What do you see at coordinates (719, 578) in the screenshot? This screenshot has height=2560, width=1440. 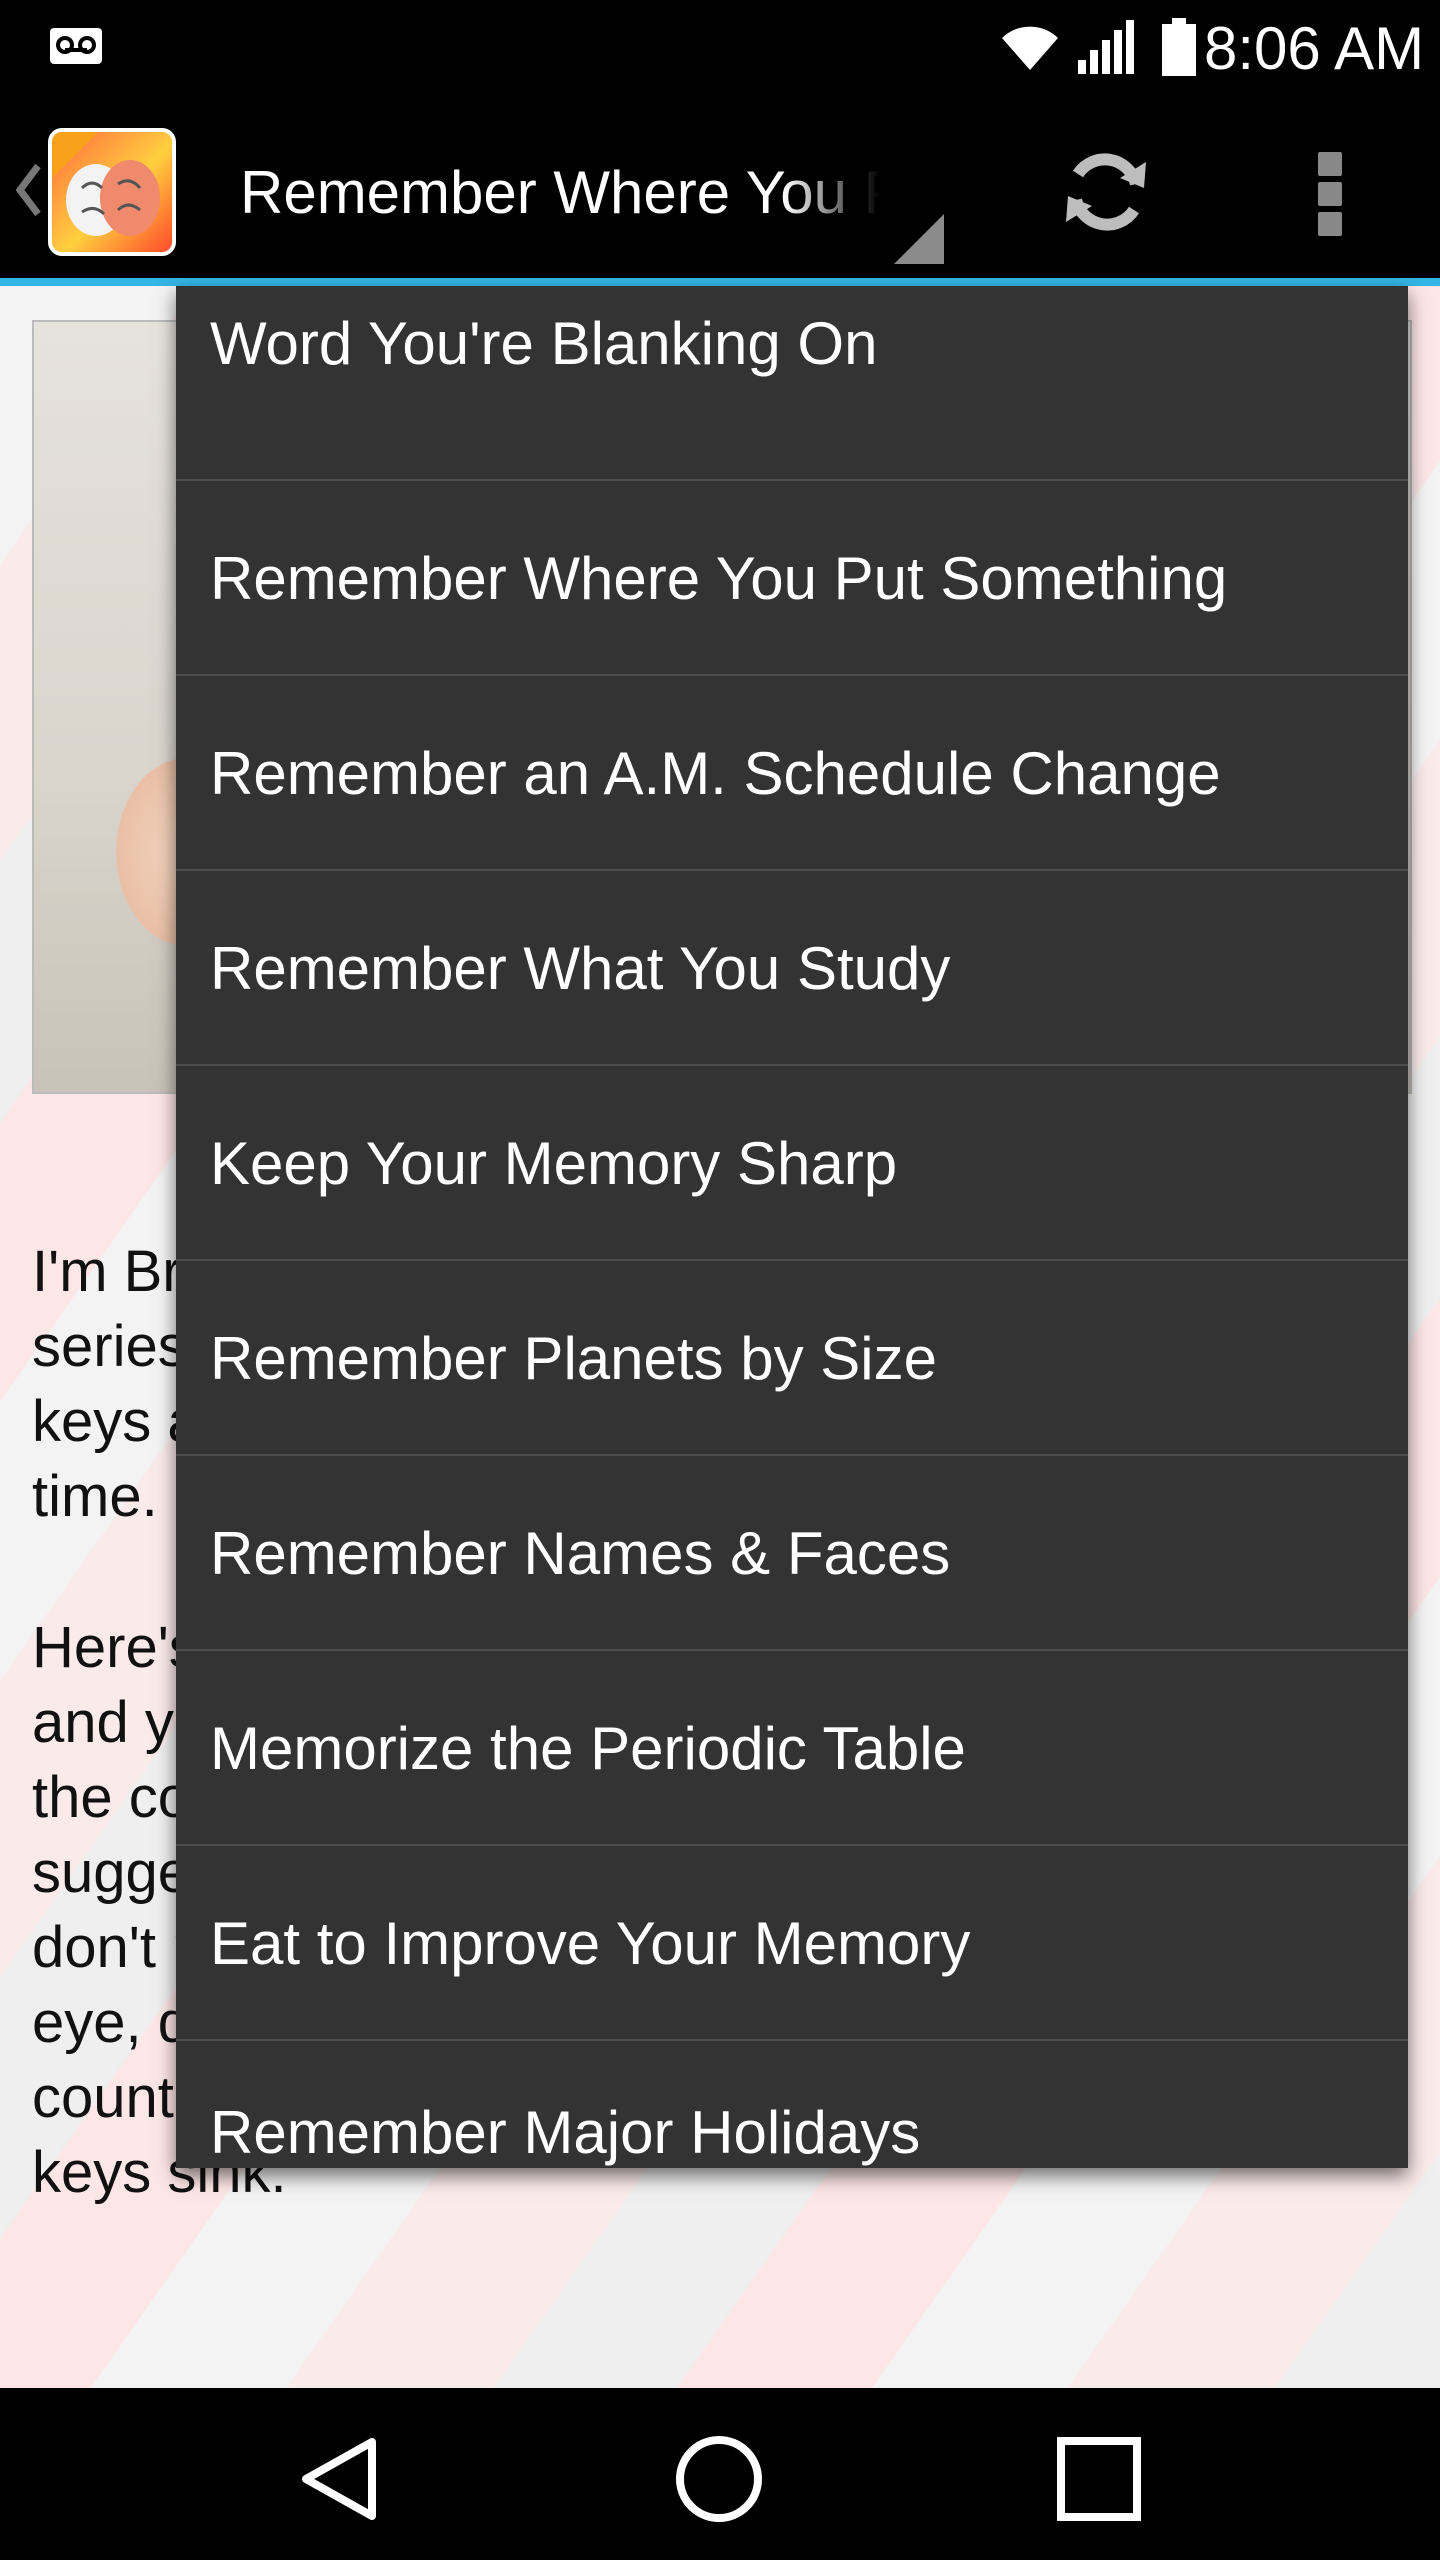 I see `dropdown-item-label: Remember Where You Put Something` at bounding box center [719, 578].